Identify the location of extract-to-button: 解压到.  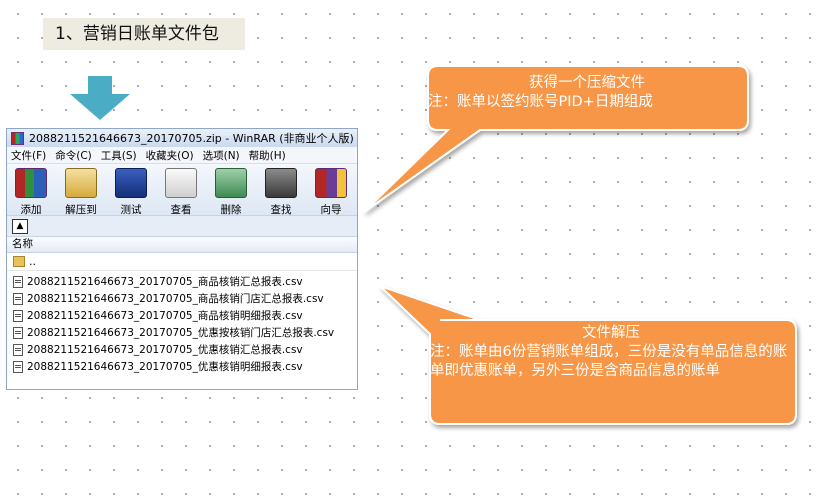
(81, 192).